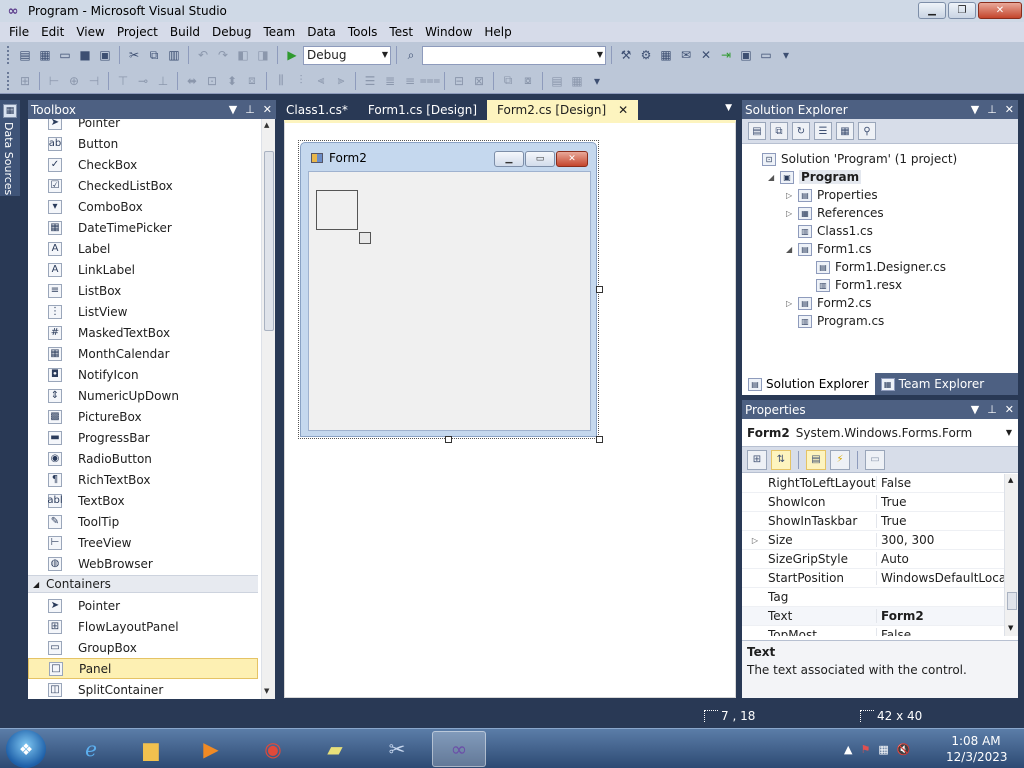 This screenshot has width=1024, height=768. I want to click on solution-node: ▷ ▤ Form2.cs, so click(829, 303).